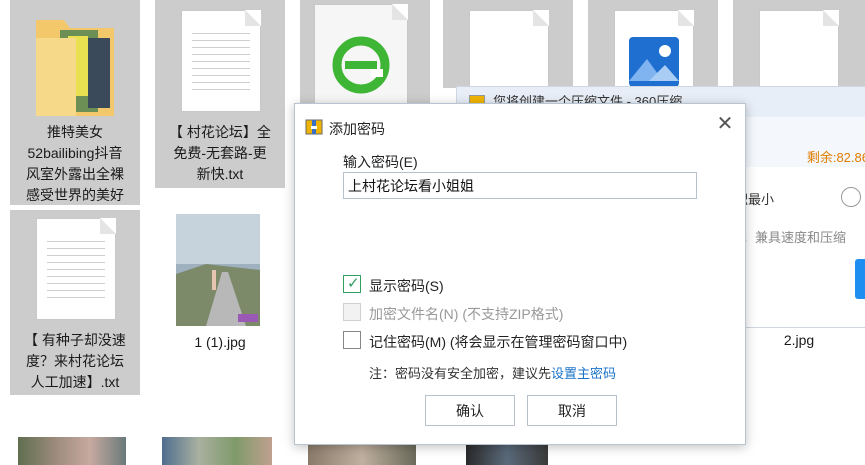 The width and height of the screenshot is (865, 465). I want to click on file-name: 【 村花论坛】全 免费-无套路-更 新快.txt, so click(220, 153).